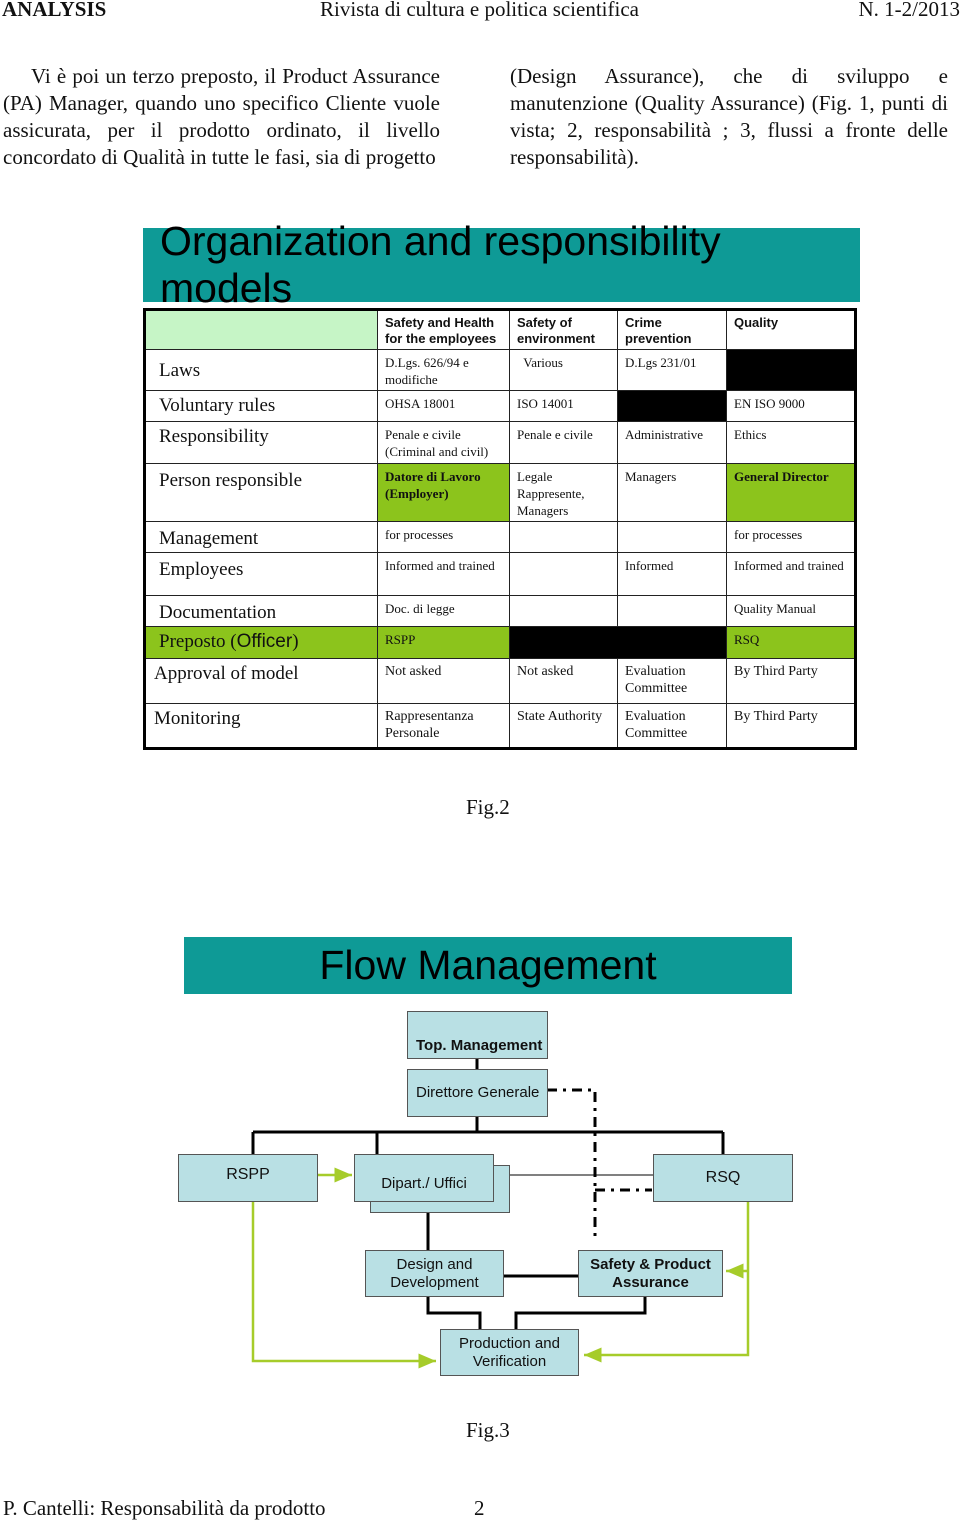  I want to click on node-direttore-generale: Direttore Generale, so click(477, 1093).